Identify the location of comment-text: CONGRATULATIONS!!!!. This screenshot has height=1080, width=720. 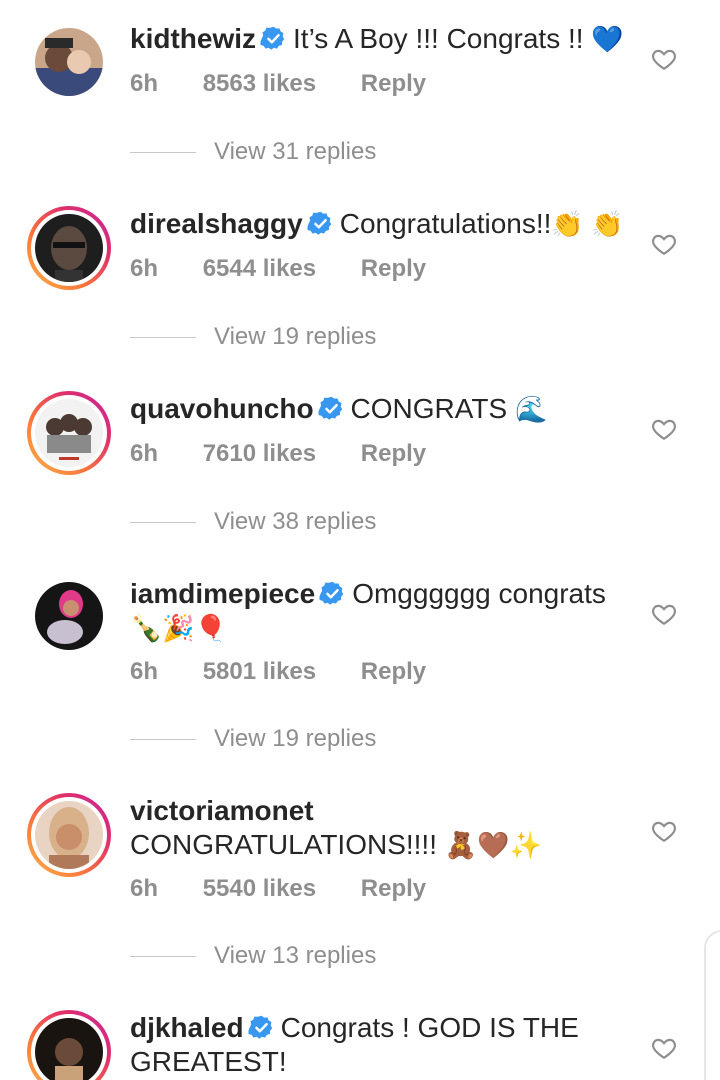
(283, 844).